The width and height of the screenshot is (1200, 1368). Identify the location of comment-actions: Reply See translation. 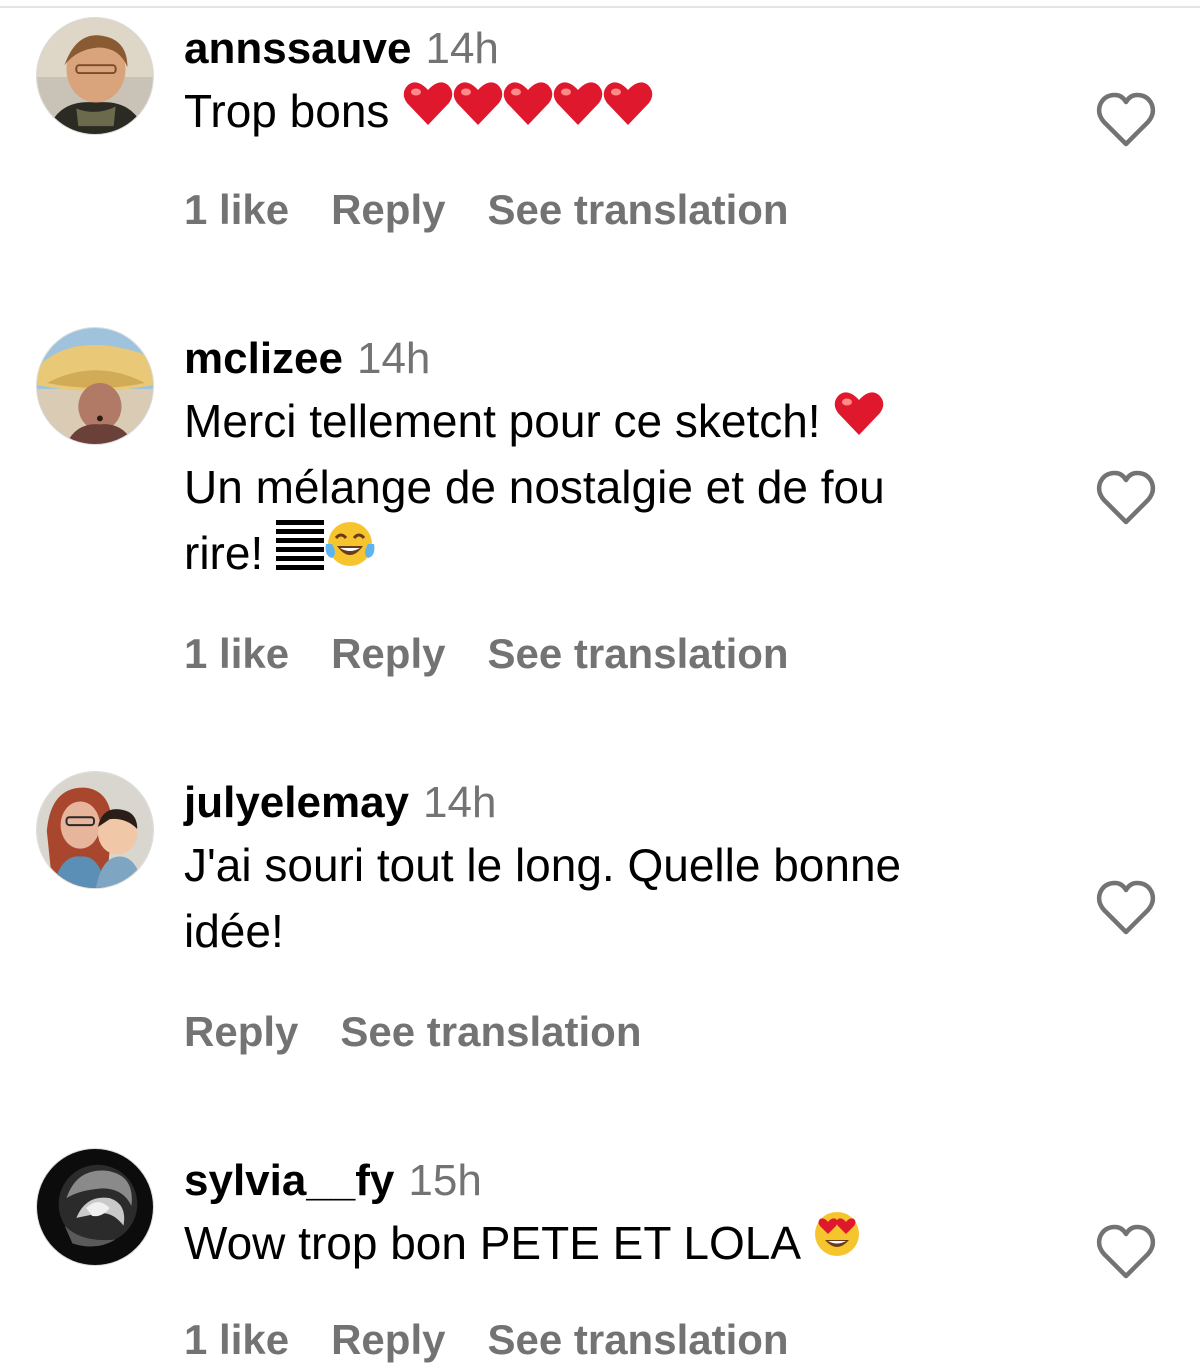
(433, 1032).